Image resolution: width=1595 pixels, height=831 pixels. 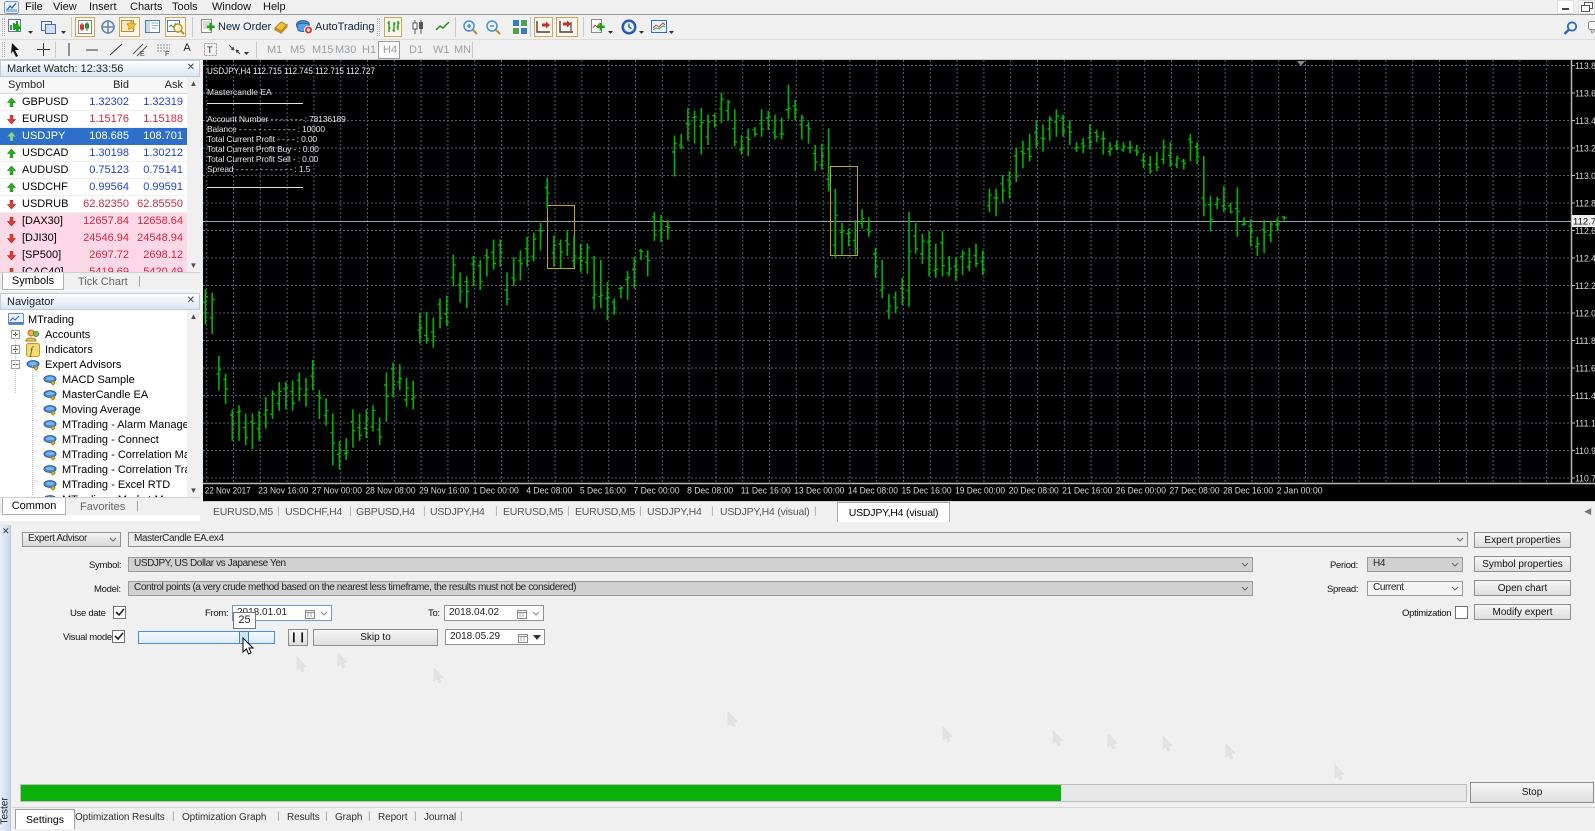 What do you see at coordinates (391, 491) in the screenshot?
I see `svg-text: 28 Nov 08:00` at bounding box center [391, 491].